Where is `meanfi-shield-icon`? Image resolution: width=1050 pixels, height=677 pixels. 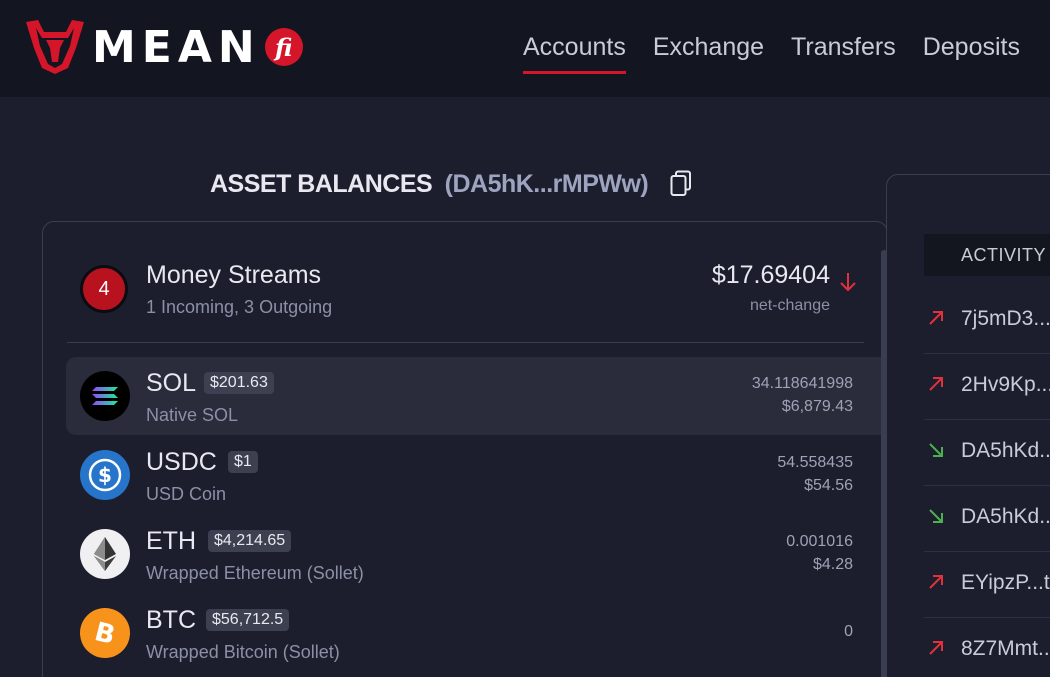
meanfi-shield-icon is located at coordinates (55, 47).